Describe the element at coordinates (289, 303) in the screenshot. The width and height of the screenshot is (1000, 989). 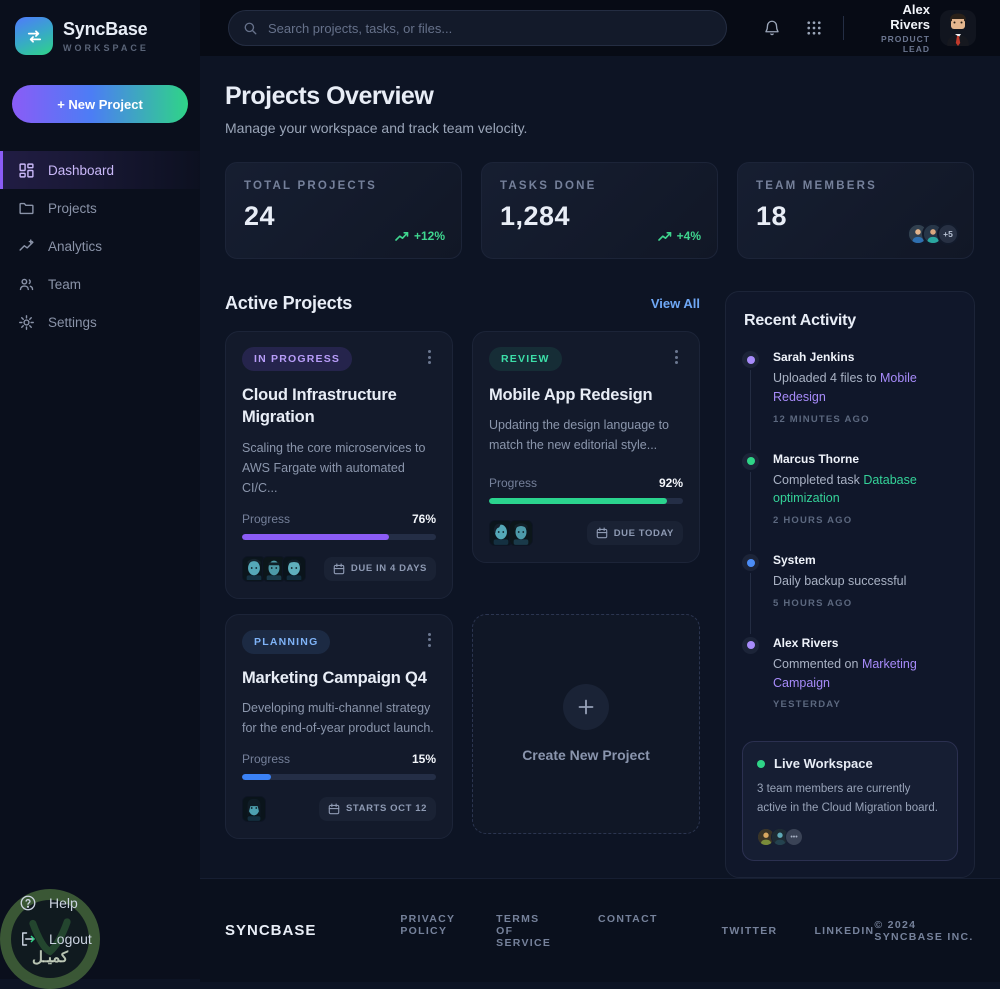
I see `section-title: Active Projects` at that location.